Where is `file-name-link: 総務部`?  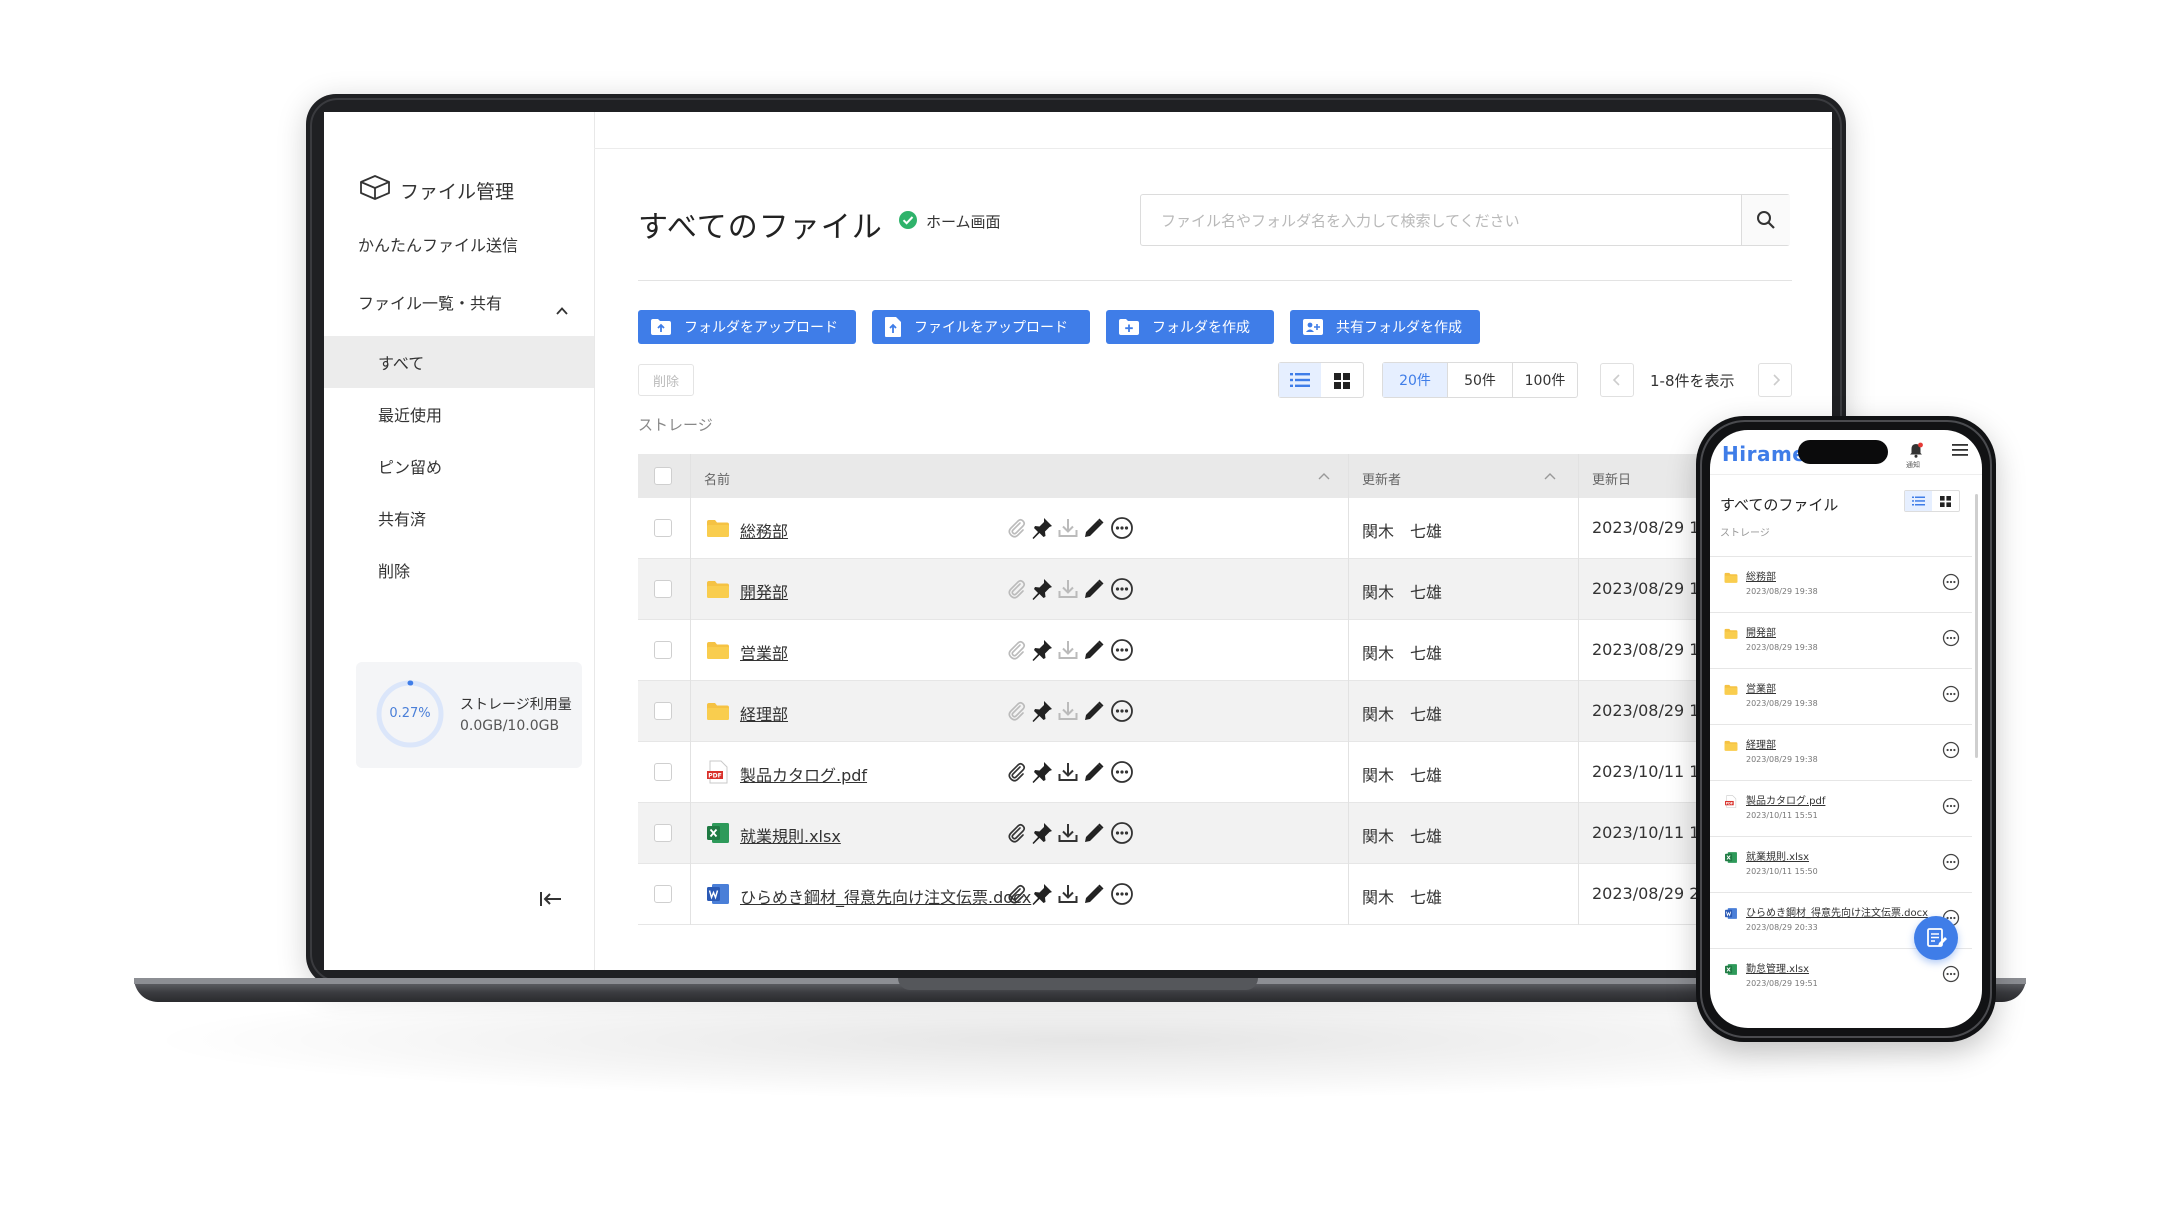 file-name-link: 総務部 is located at coordinates (764, 530).